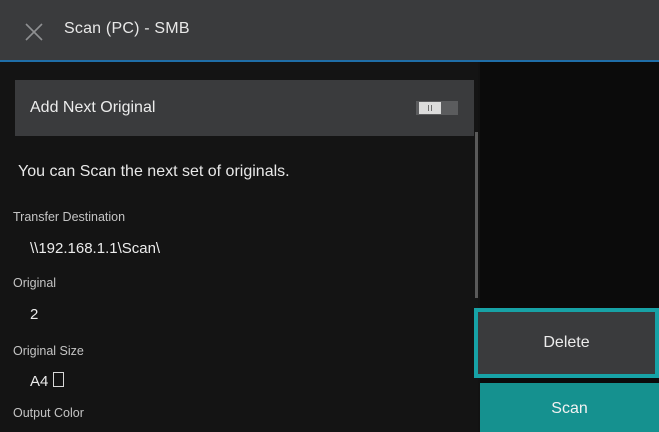 Image resolution: width=659 pixels, height=432 pixels. What do you see at coordinates (48, 413) in the screenshot?
I see `output-color-label: Output Color` at bounding box center [48, 413].